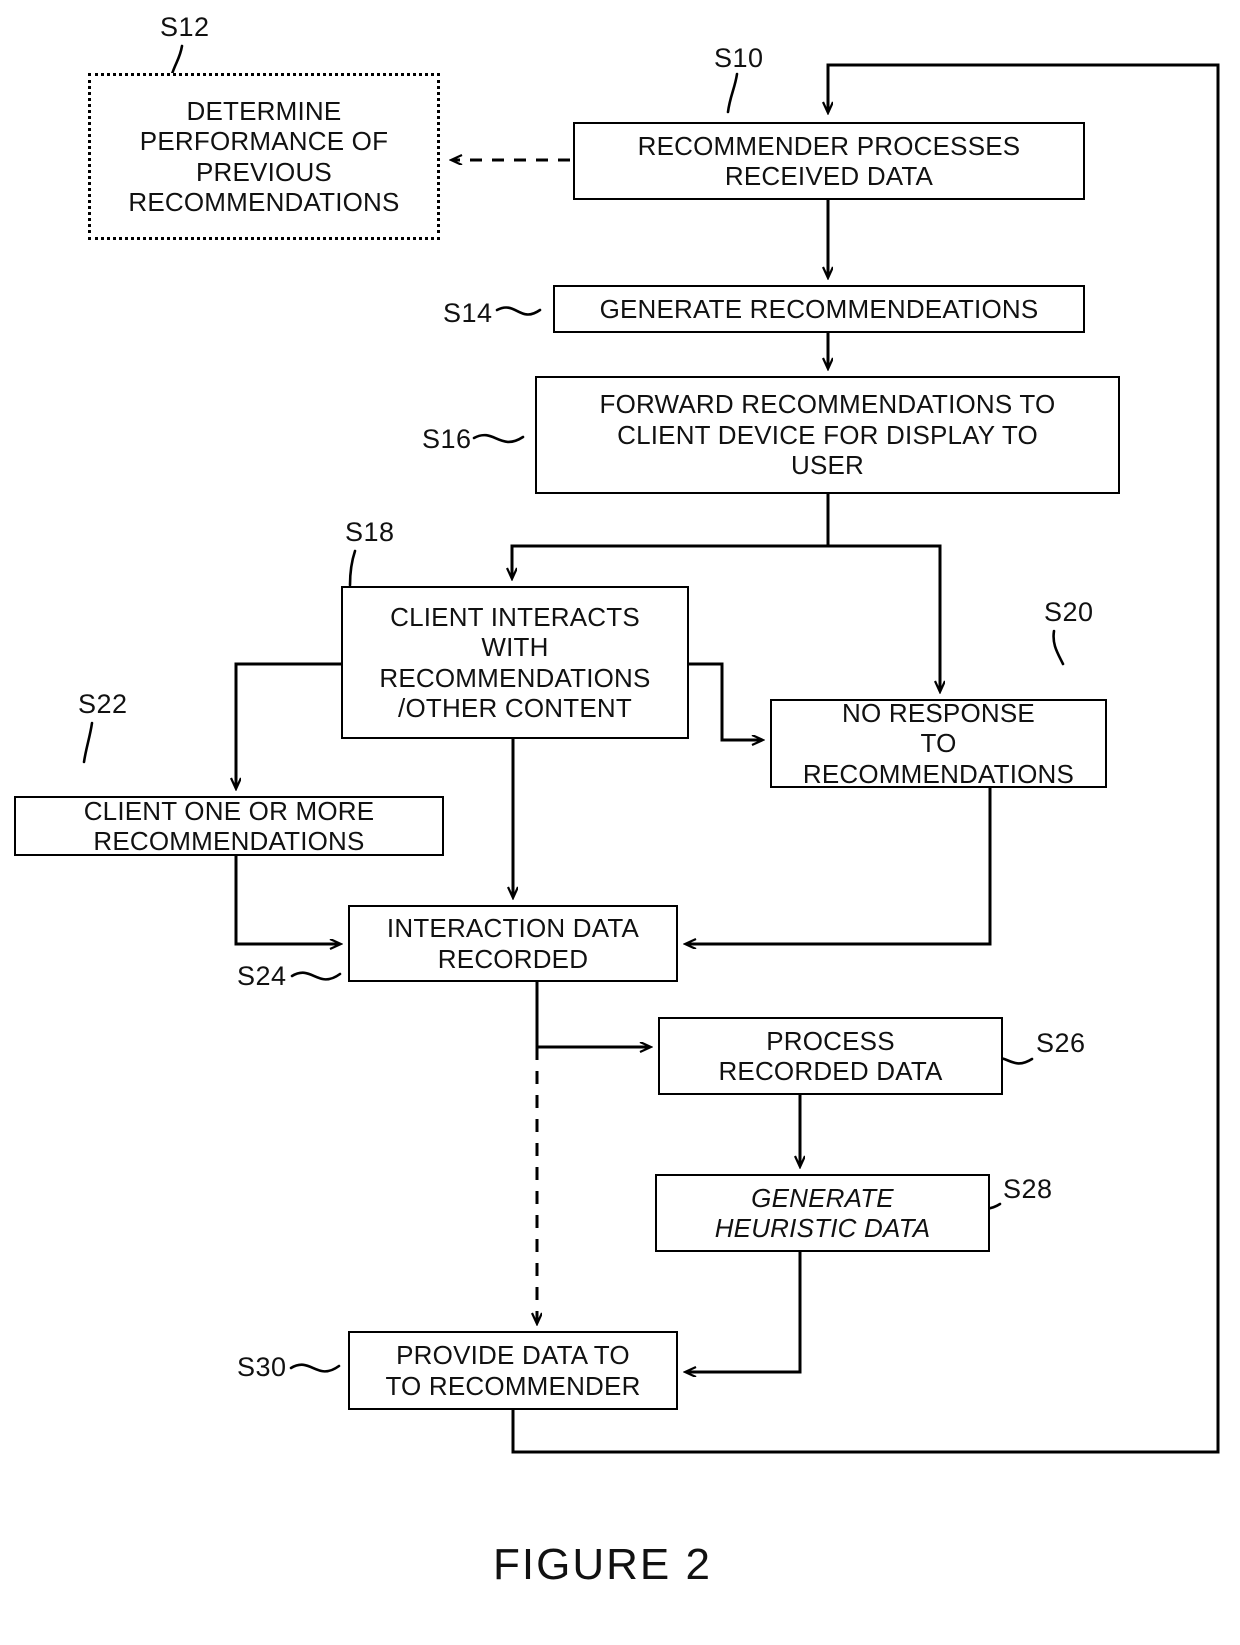 The image size is (1240, 1645). Describe the element at coordinates (315, 1368) in the screenshot. I see `leader-s30` at that location.